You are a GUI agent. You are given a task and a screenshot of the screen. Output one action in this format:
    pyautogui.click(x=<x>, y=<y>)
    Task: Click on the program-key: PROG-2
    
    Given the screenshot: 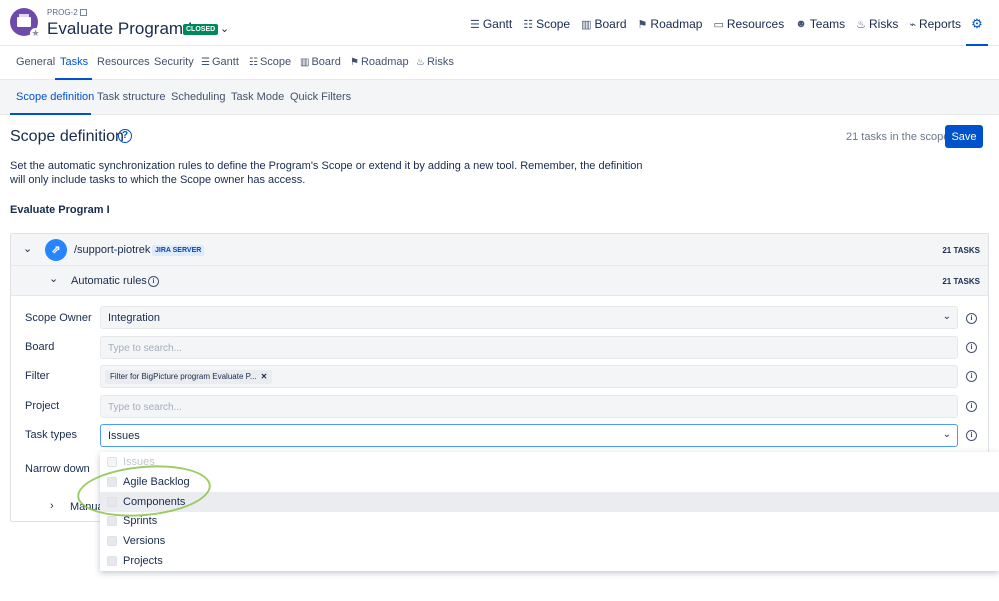 What is the action you would take?
    pyautogui.click(x=67, y=12)
    